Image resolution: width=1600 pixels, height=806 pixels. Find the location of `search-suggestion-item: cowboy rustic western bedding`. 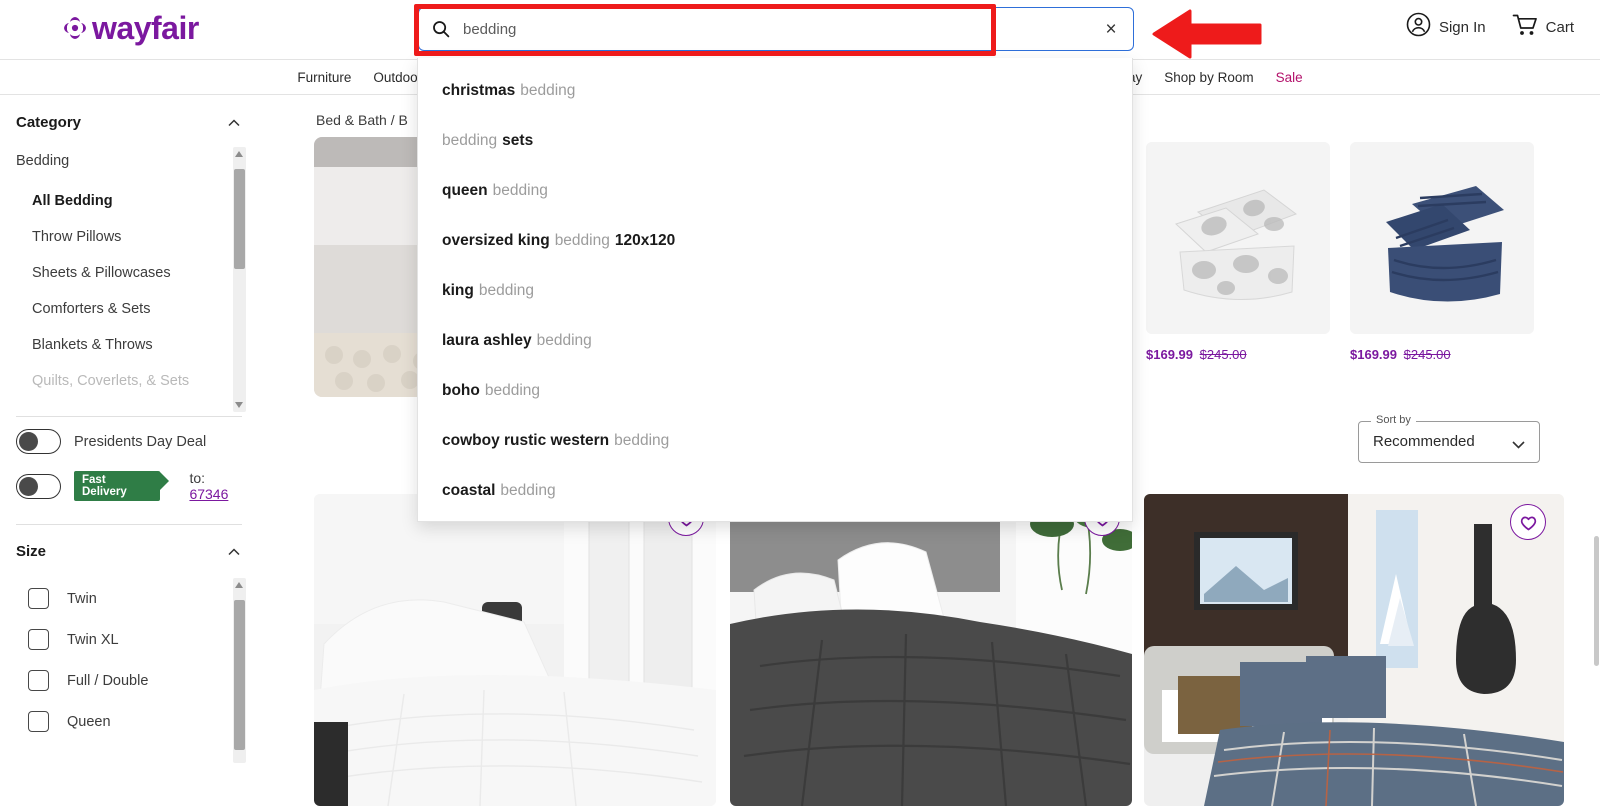

search-suggestion-item: cowboy rustic western bedding is located at coordinates (775, 441).